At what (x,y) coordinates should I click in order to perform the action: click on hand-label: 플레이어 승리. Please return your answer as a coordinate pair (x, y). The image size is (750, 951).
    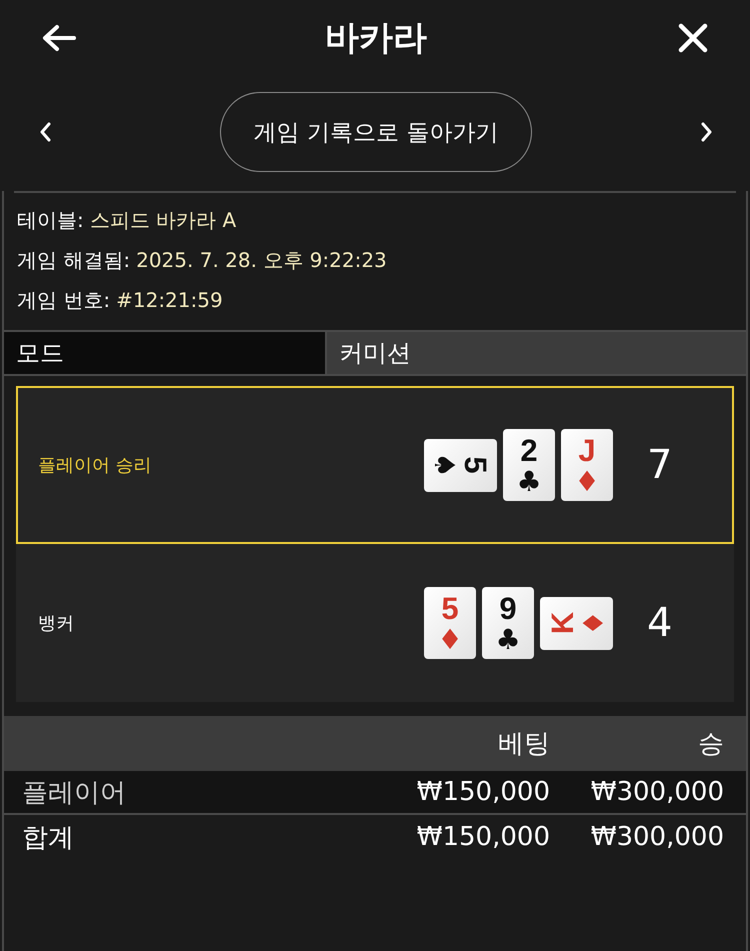
    Looking at the image, I should click on (95, 465).